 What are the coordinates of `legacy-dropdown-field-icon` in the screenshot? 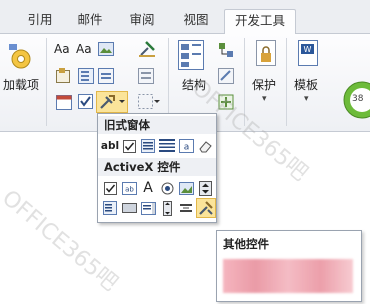 It's located at (148, 146).